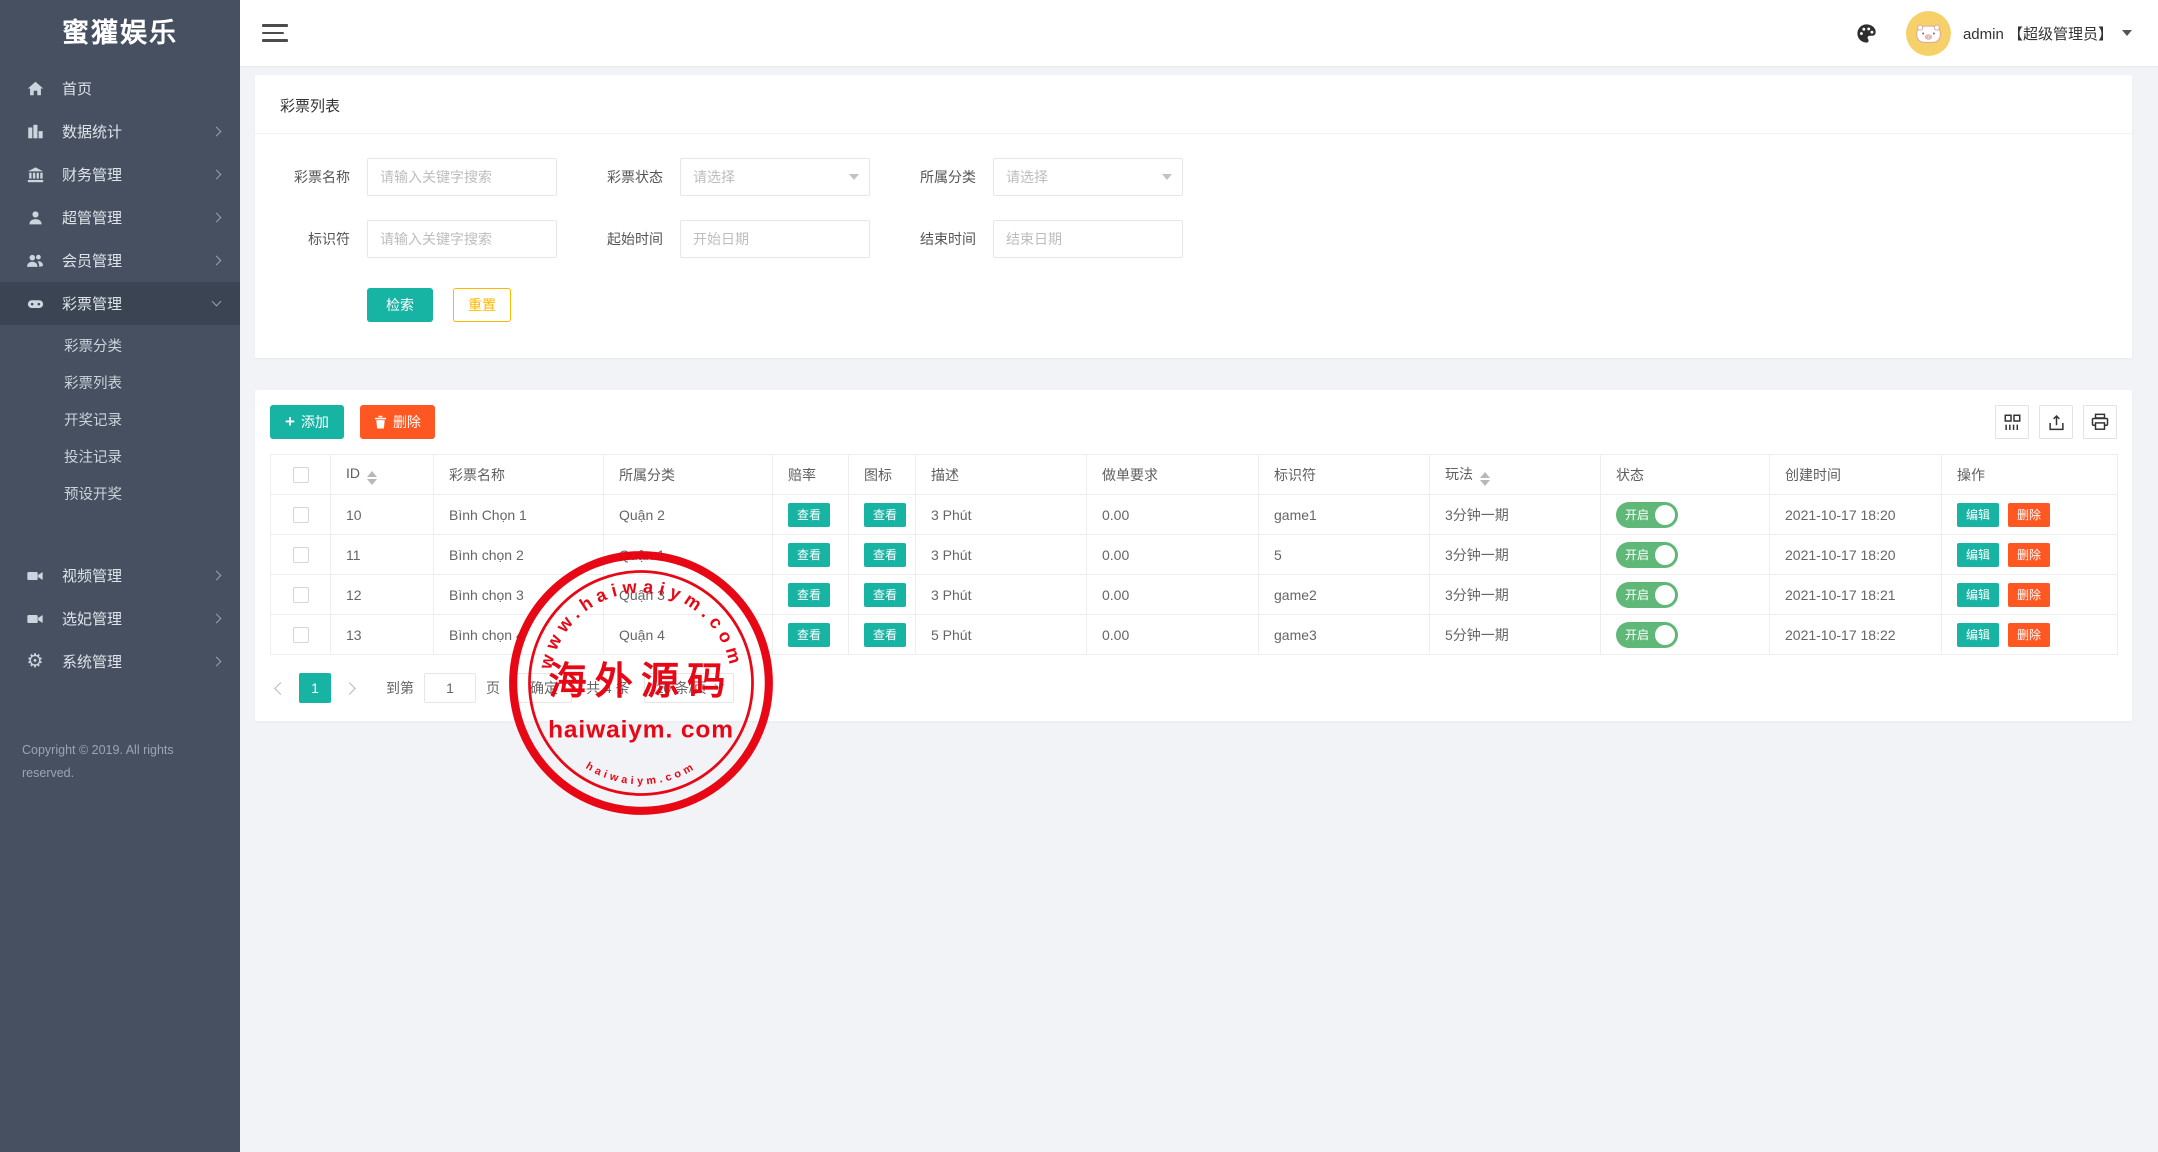  I want to click on lottery-status-select, so click(775, 177).